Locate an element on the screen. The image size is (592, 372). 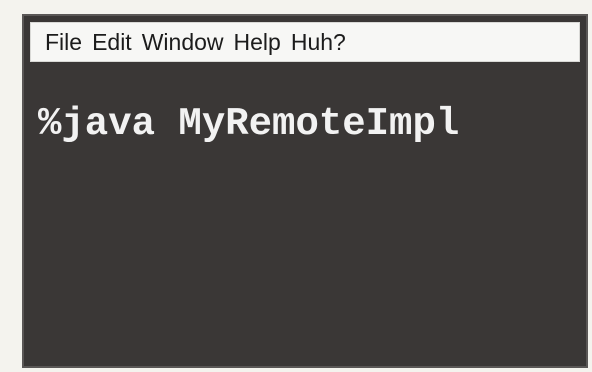
terminal-output: %java MyRemoteImpl is located at coordinates (248, 124).